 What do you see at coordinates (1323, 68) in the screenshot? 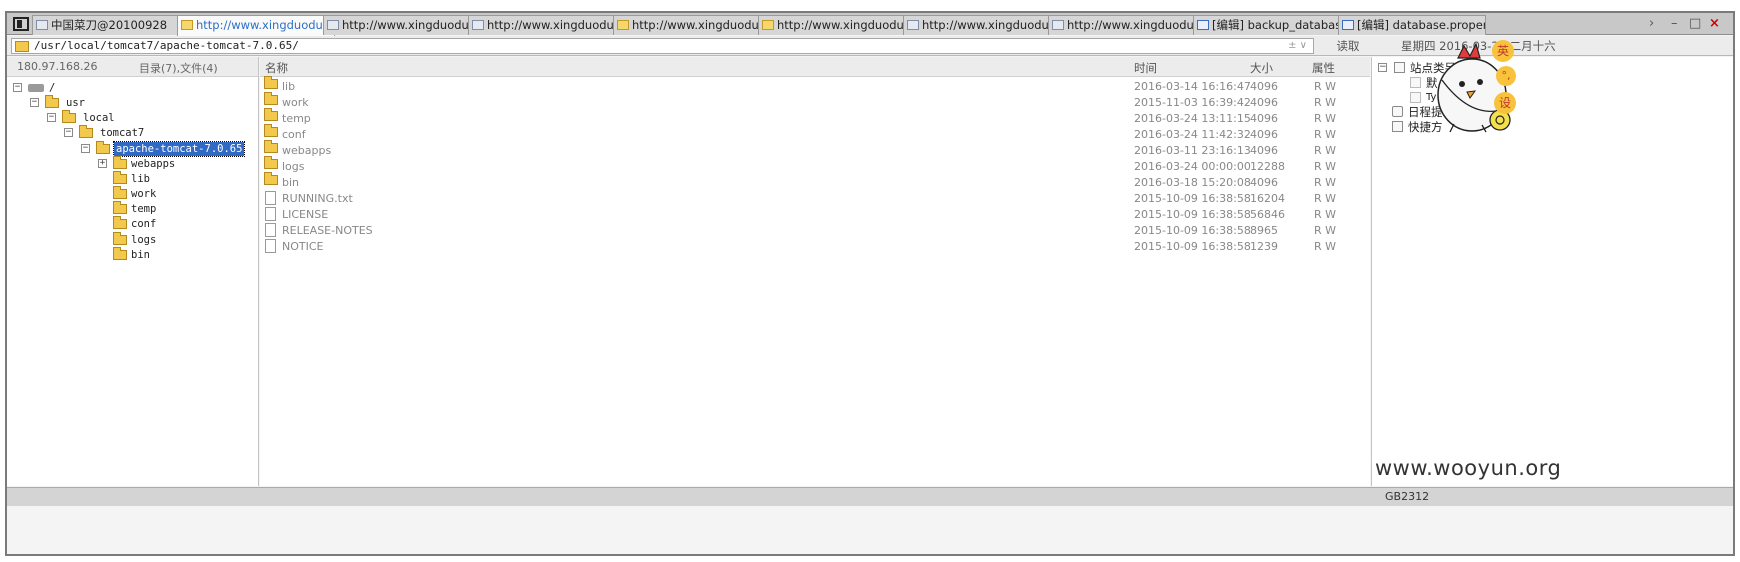
I see `column-header-attr: 属性` at bounding box center [1323, 68].